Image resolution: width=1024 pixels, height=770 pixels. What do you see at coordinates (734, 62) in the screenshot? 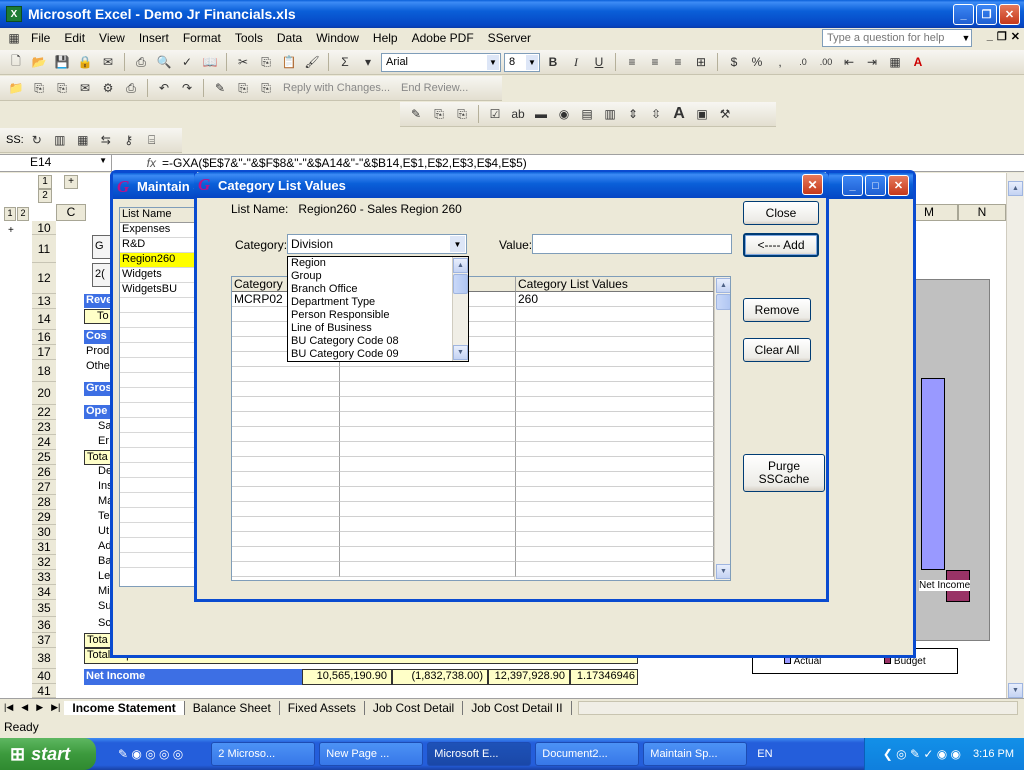
I see `currency-icon: $` at bounding box center [734, 62].